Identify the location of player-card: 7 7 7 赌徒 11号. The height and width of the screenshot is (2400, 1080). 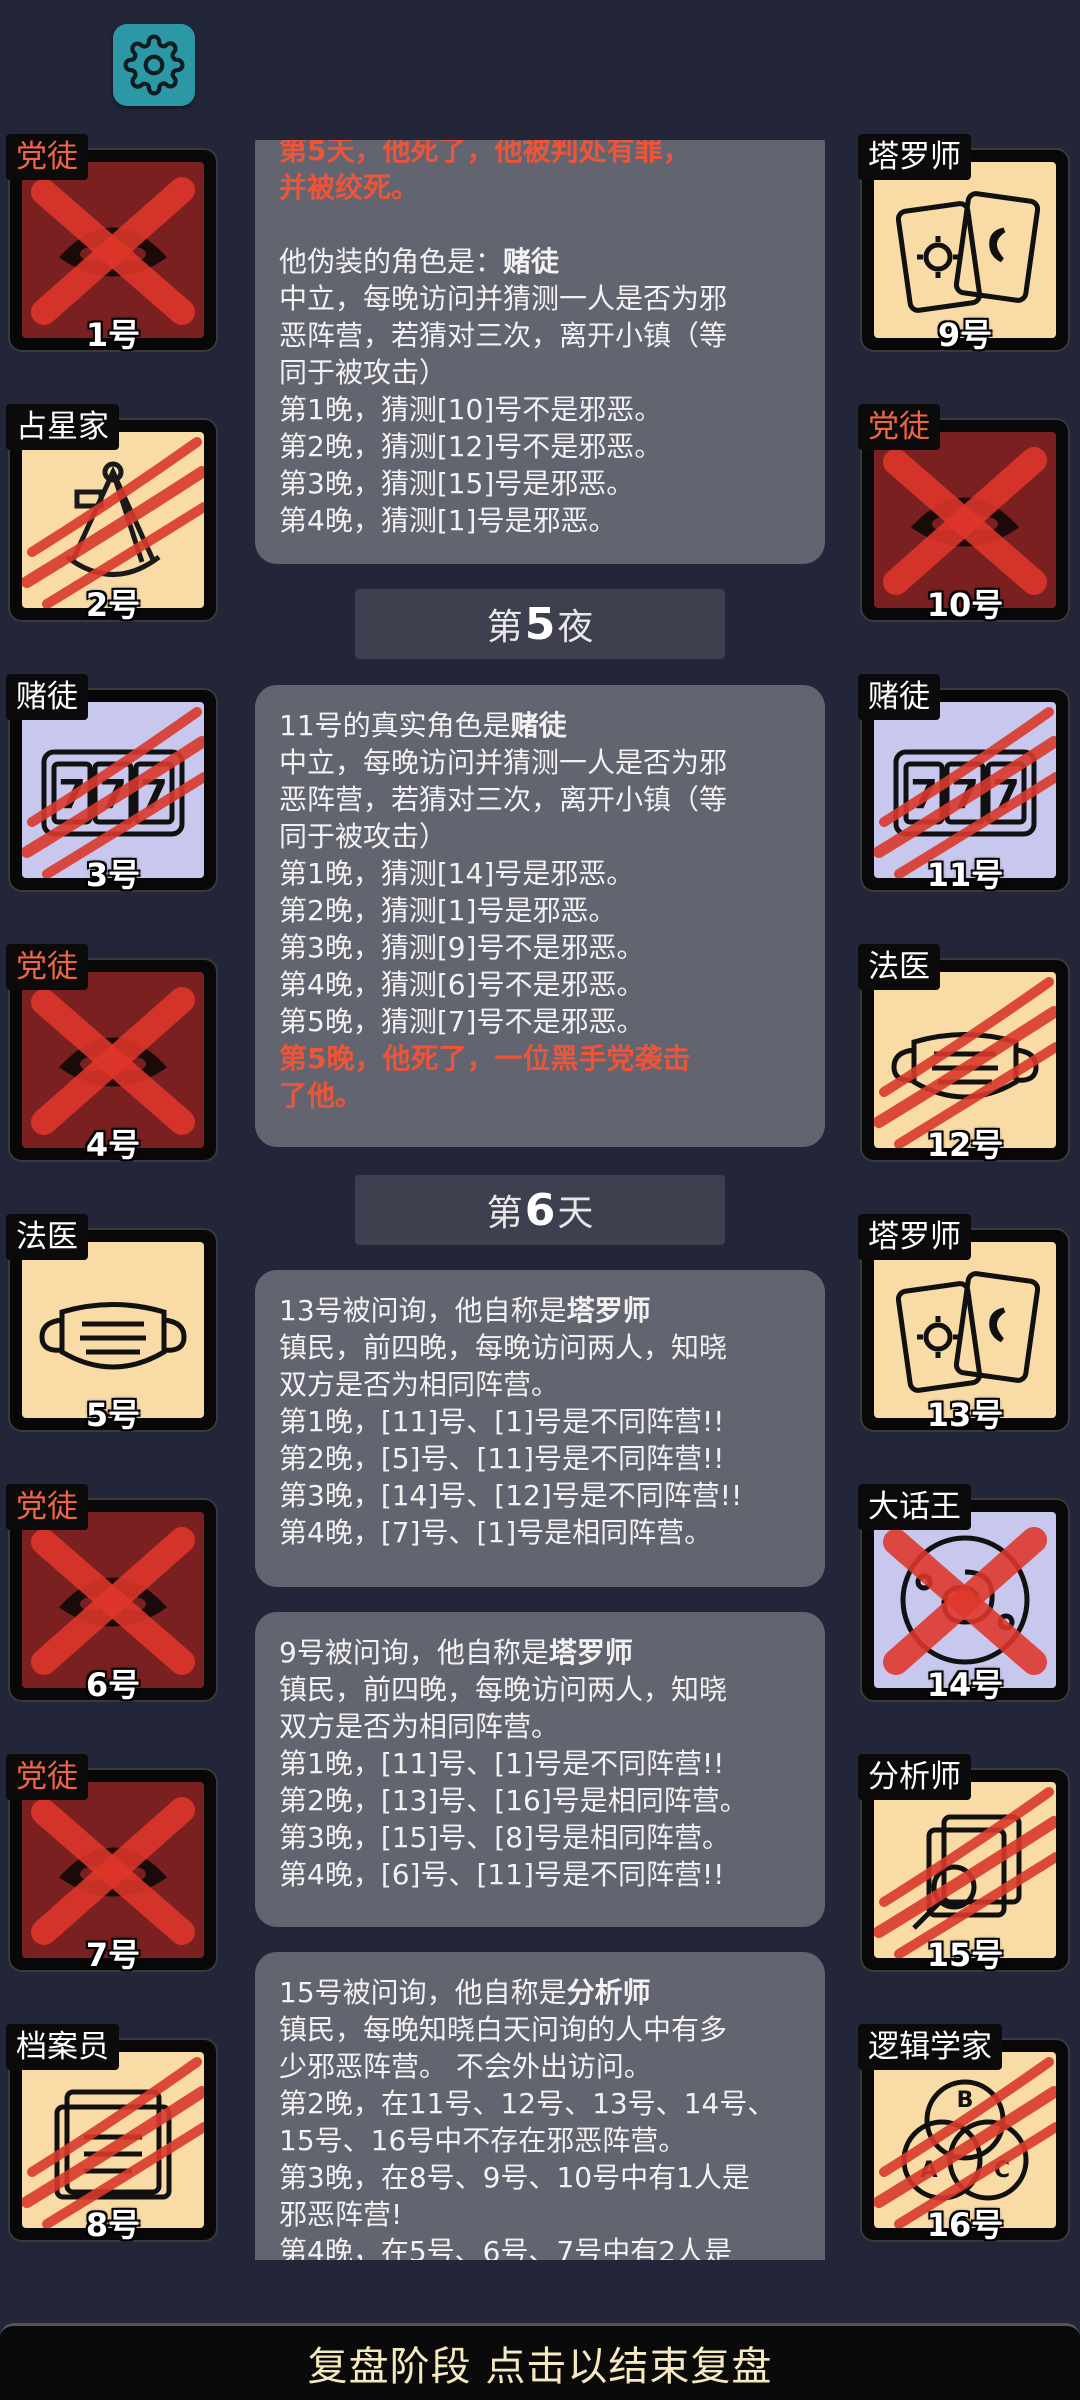
(964, 784).